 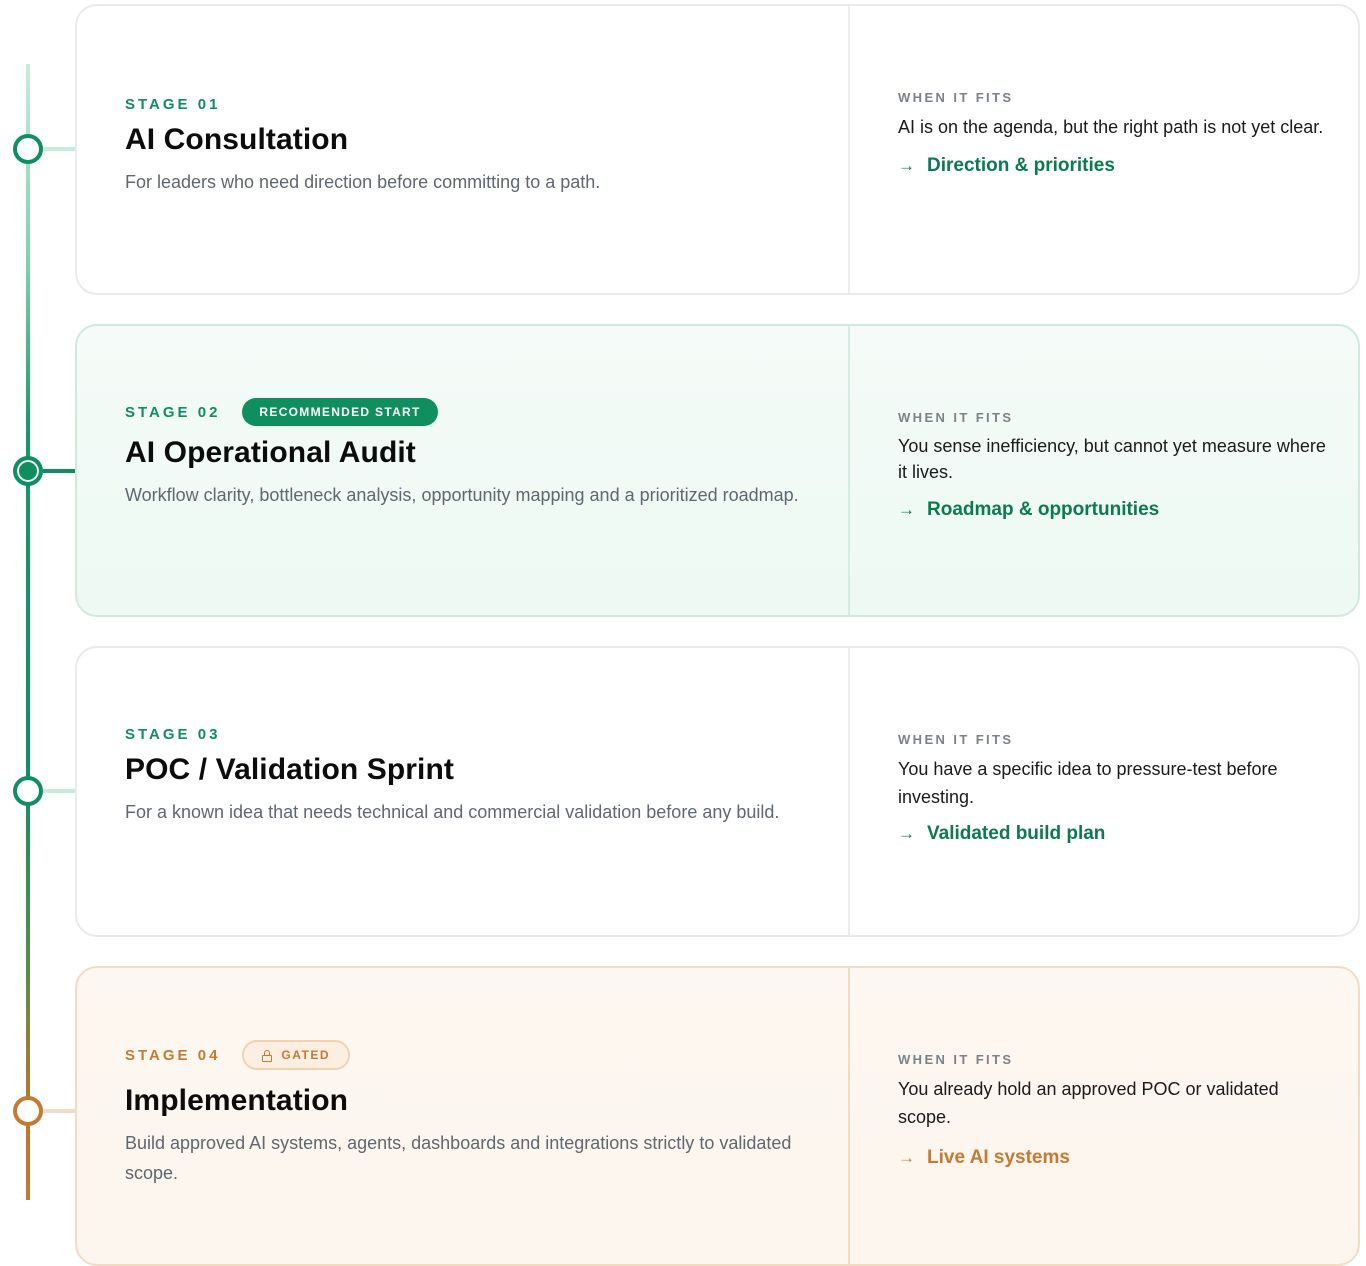 I want to click on recommended-start-badge: RECOMMENDED START, so click(x=340, y=412).